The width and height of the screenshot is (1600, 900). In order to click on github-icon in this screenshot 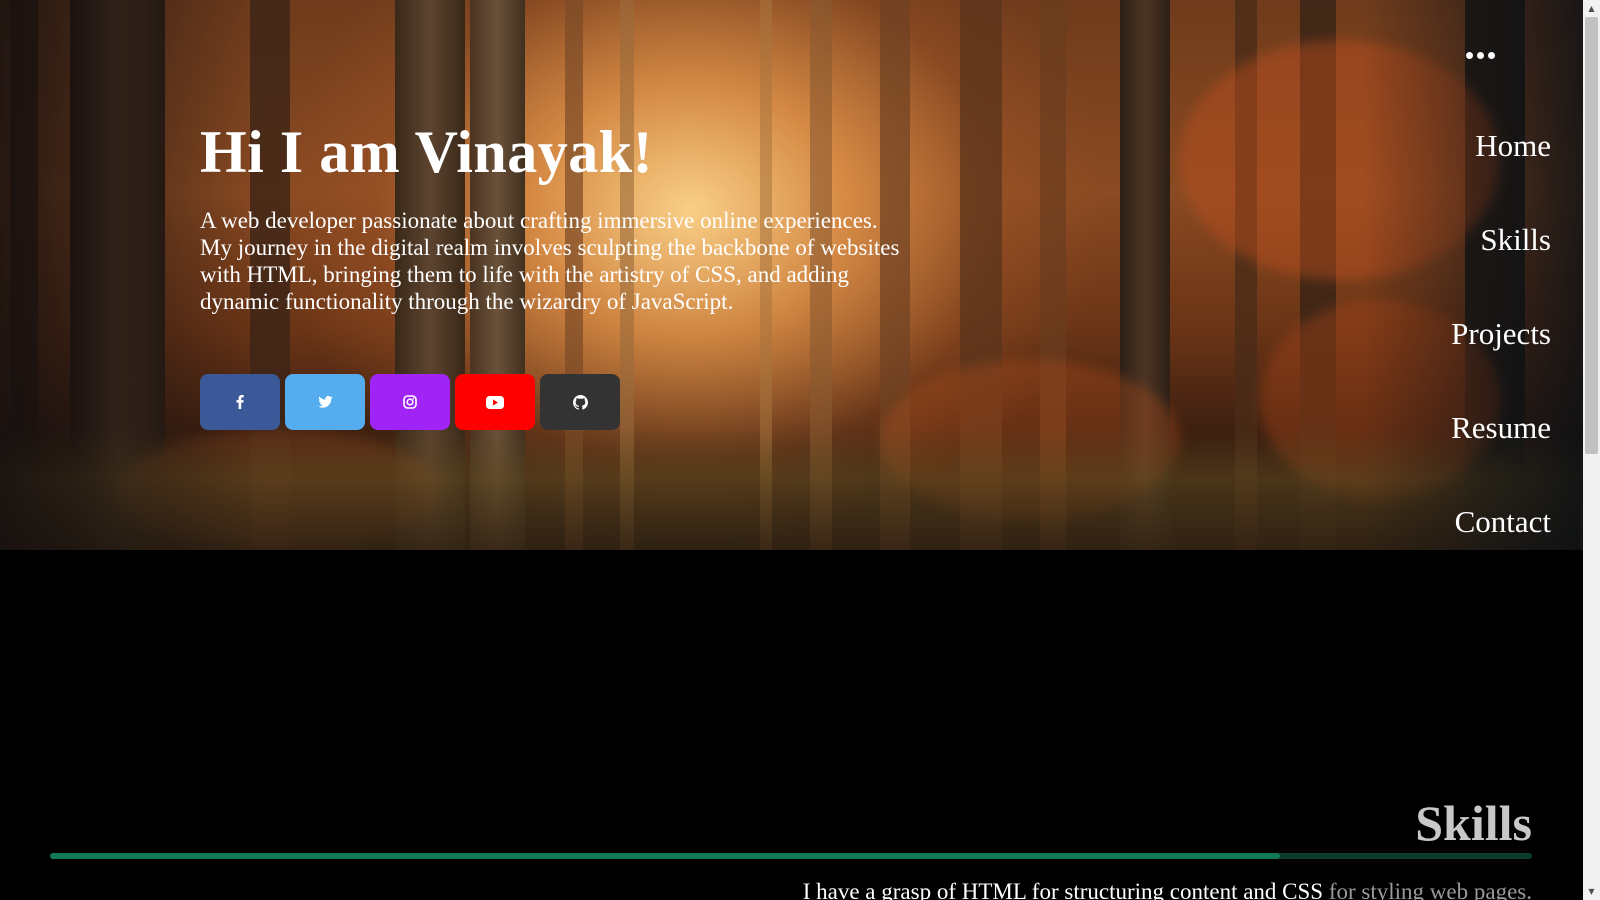, I will do `click(580, 402)`.